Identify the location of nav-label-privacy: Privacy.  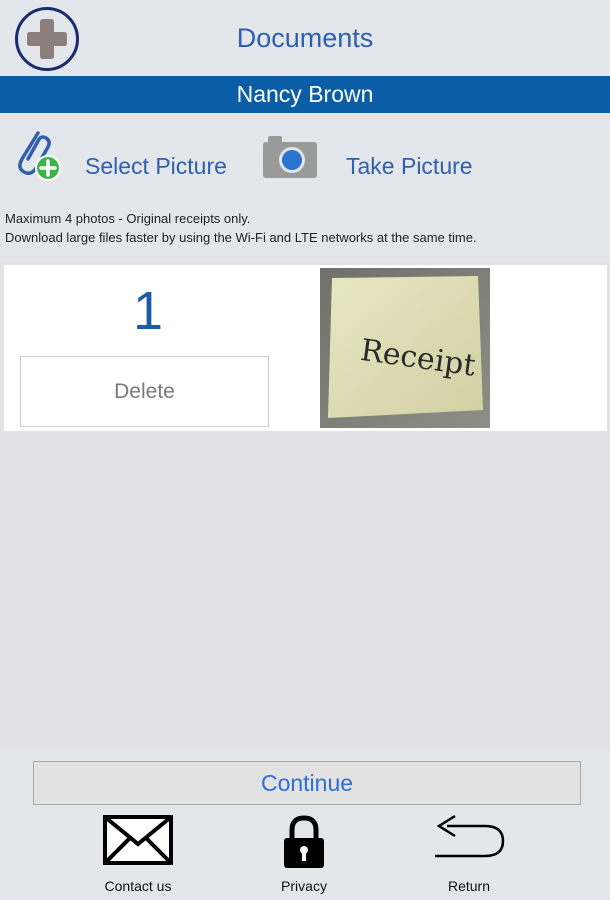
(304, 886).